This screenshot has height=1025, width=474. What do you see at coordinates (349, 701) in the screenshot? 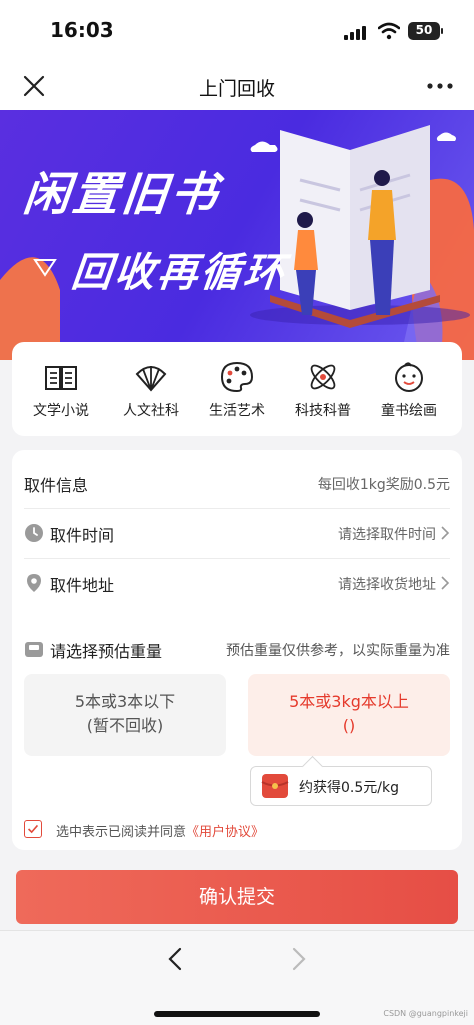
I see `weight-option-label: 5本或3kg本以上` at bounding box center [349, 701].